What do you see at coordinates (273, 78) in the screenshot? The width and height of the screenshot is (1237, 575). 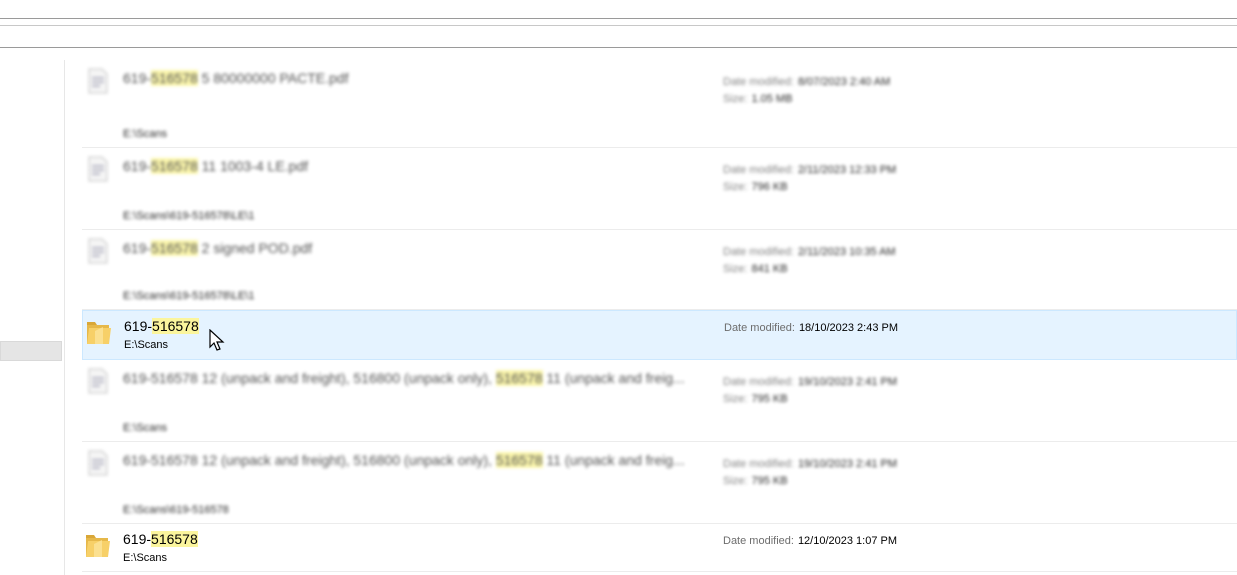 I see `name-suffix: 5 80000000 PACTE.pdf` at bounding box center [273, 78].